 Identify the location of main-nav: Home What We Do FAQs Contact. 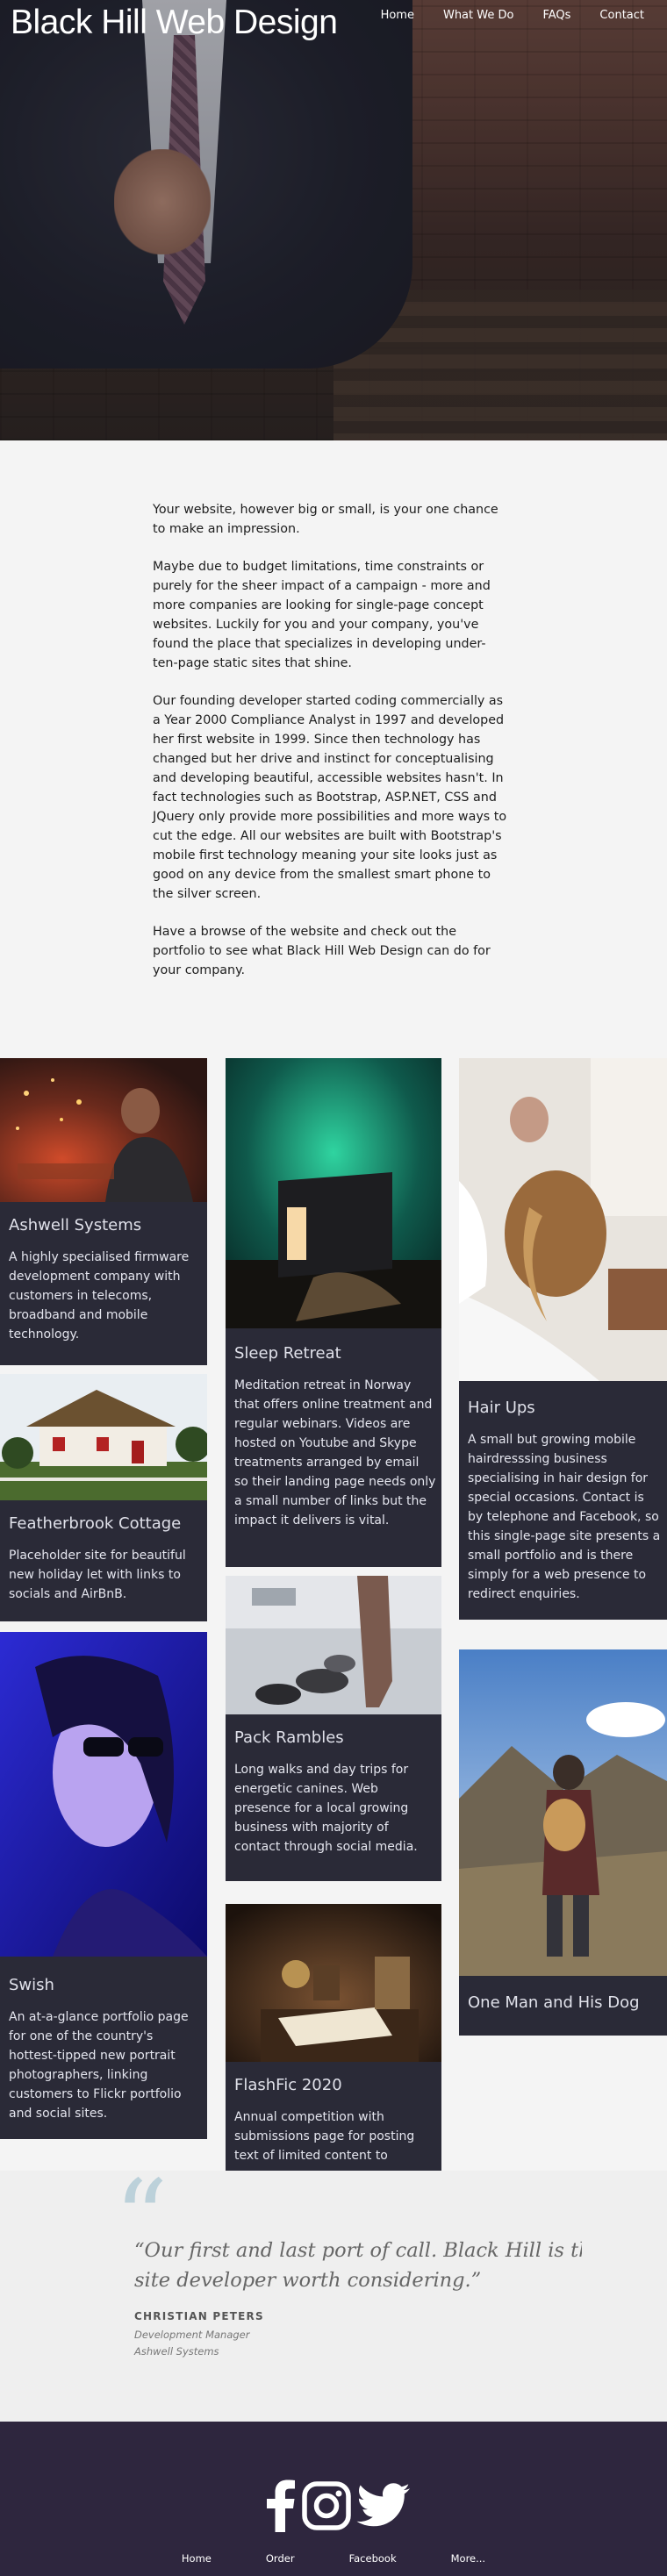
(512, 15).